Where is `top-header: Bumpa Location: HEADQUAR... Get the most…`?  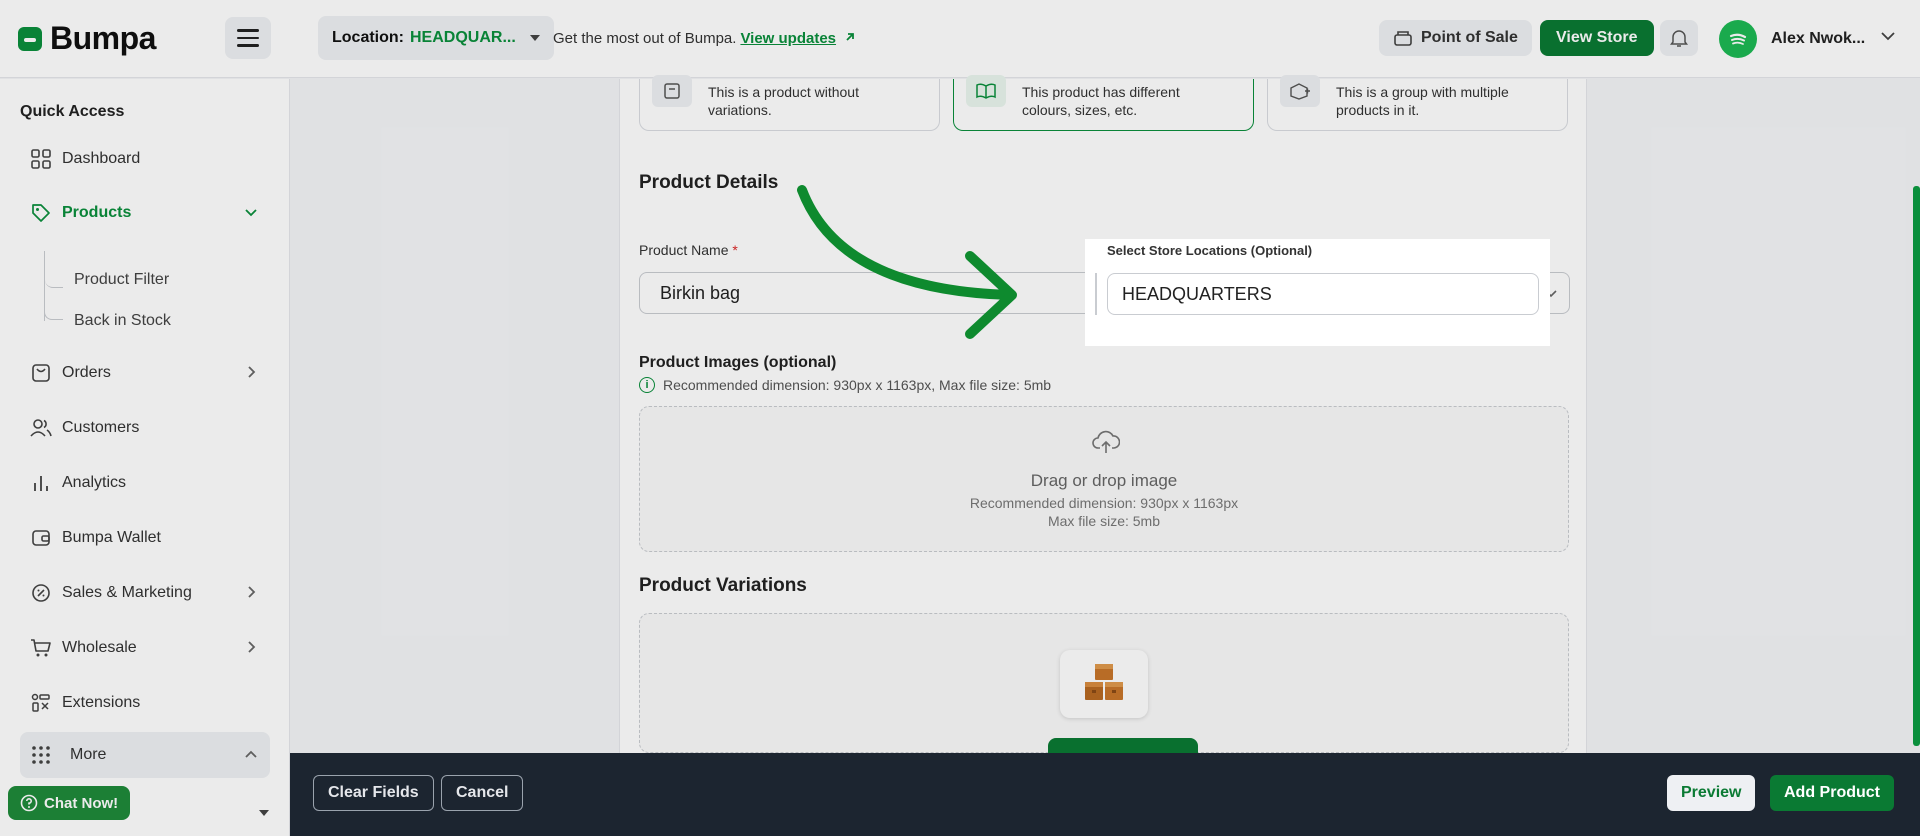
top-header: Bumpa Location: HEADQUAR... Get the most… is located at coordinates (960, 39).